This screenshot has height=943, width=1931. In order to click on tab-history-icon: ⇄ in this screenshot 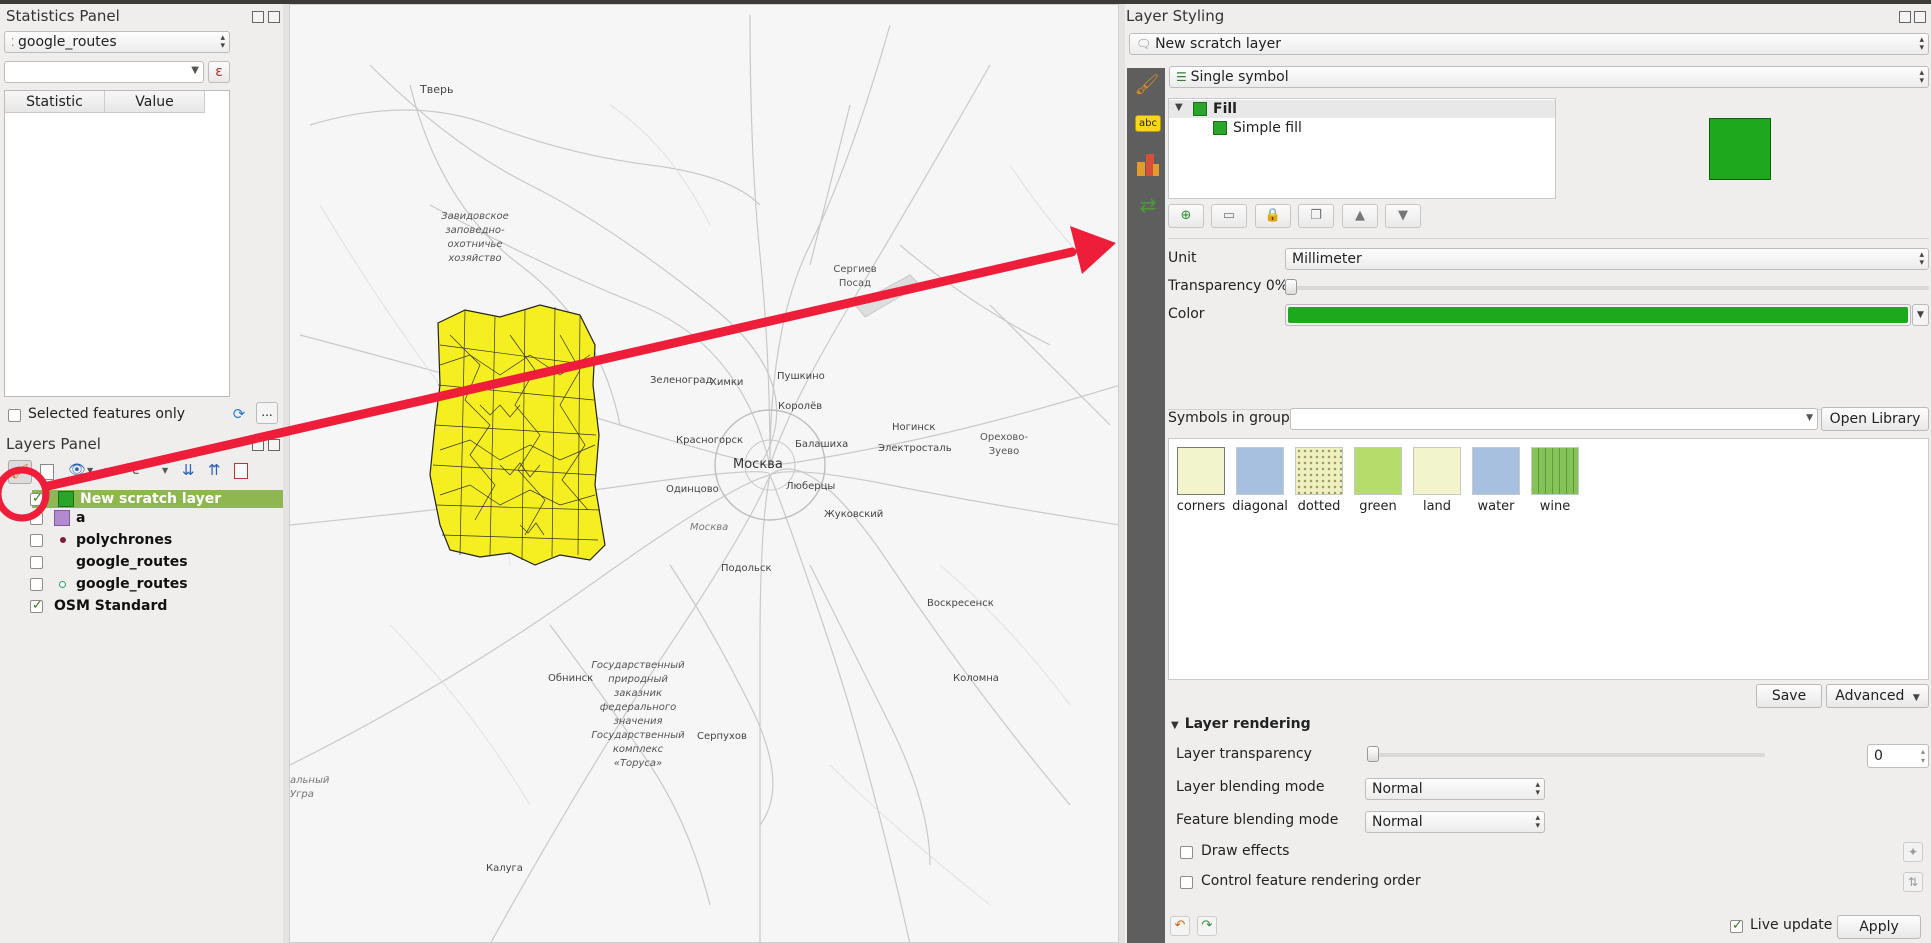, I will do `click(1148, 205)`.